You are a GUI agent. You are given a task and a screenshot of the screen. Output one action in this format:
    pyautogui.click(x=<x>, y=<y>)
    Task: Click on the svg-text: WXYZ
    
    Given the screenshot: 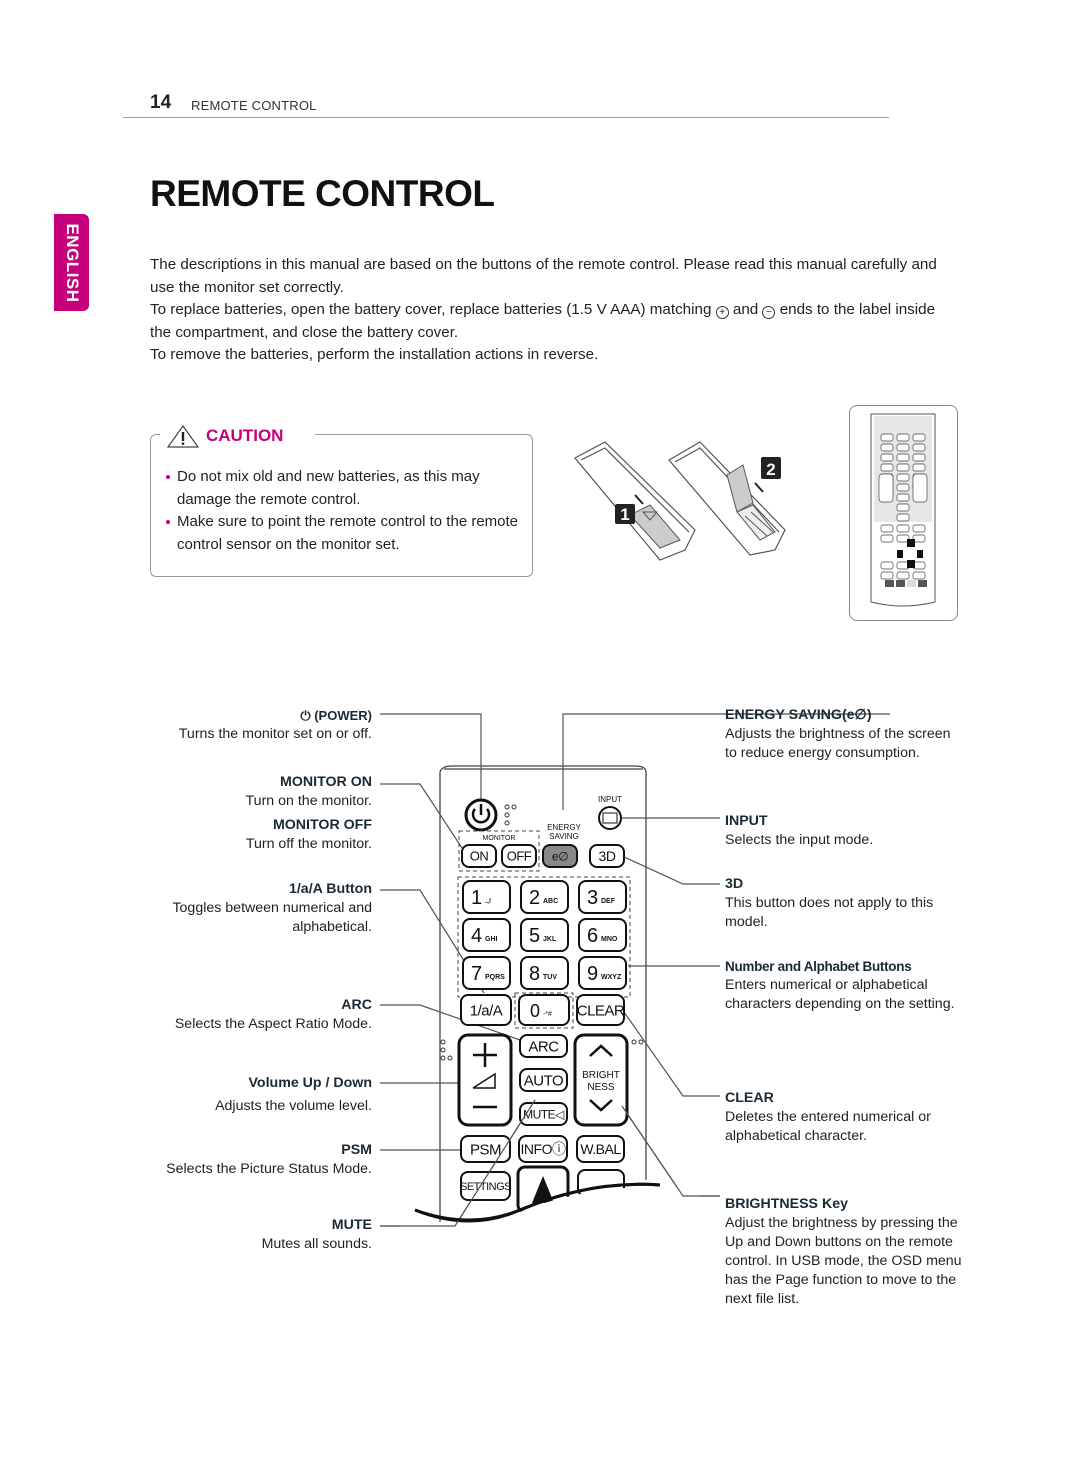 What is the action you would take?
    pyautogui.click(x=611, y=977)
    